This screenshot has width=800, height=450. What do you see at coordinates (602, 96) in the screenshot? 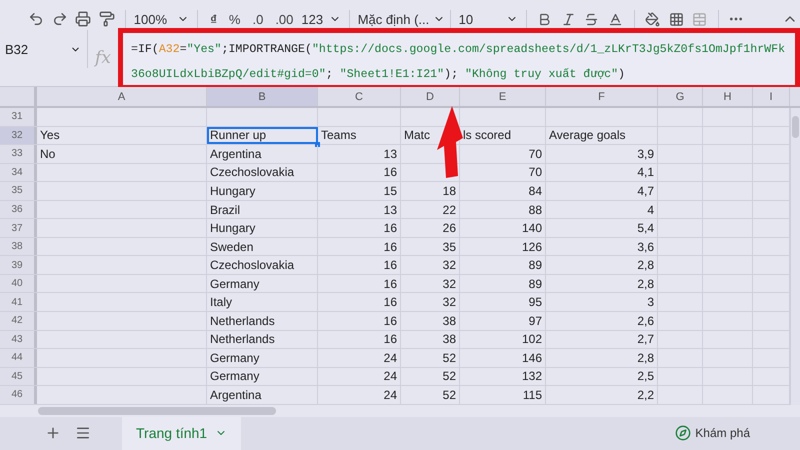
I see `column-header: F` at bounding box center [602, 96].